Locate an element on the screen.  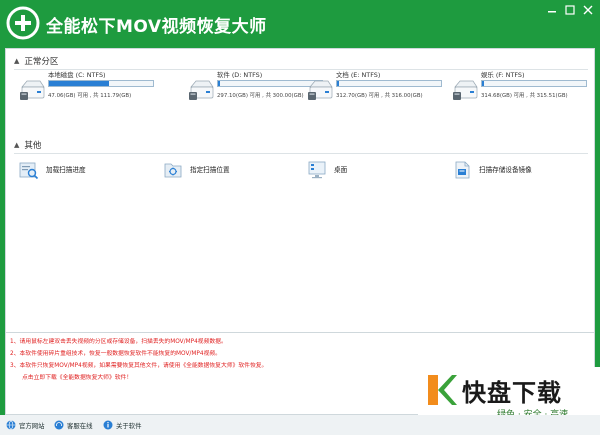
drive-tile: 文档 (E: NTFS) 312.70(GB) 可用 , 共 316.00(GB) is located at coordinates (374, 90).